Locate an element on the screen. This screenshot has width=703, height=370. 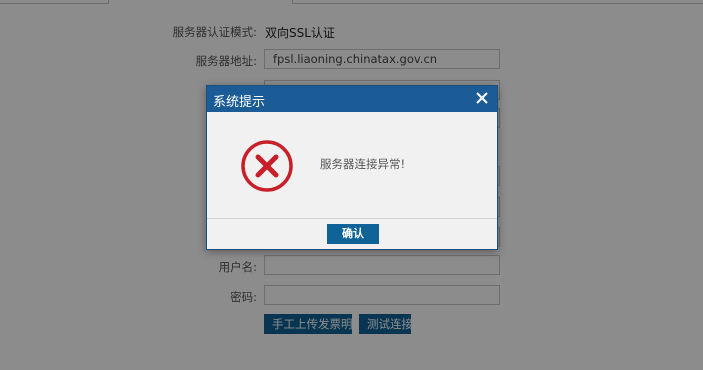
dialog-body: 服务器连接异常! is located at coordinates (352, 165).